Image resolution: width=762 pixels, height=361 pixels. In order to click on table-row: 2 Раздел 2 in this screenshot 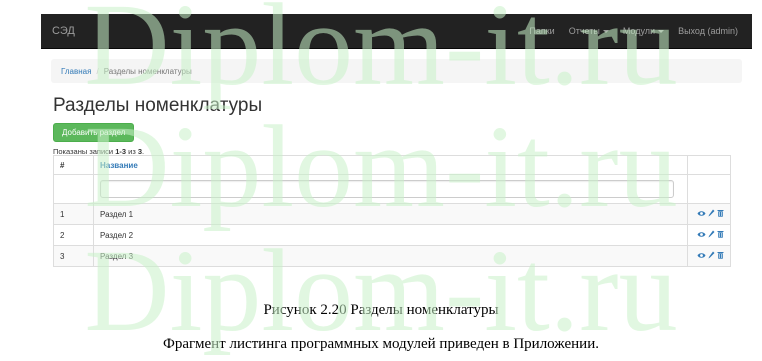, I will do `click(392, 235)`.